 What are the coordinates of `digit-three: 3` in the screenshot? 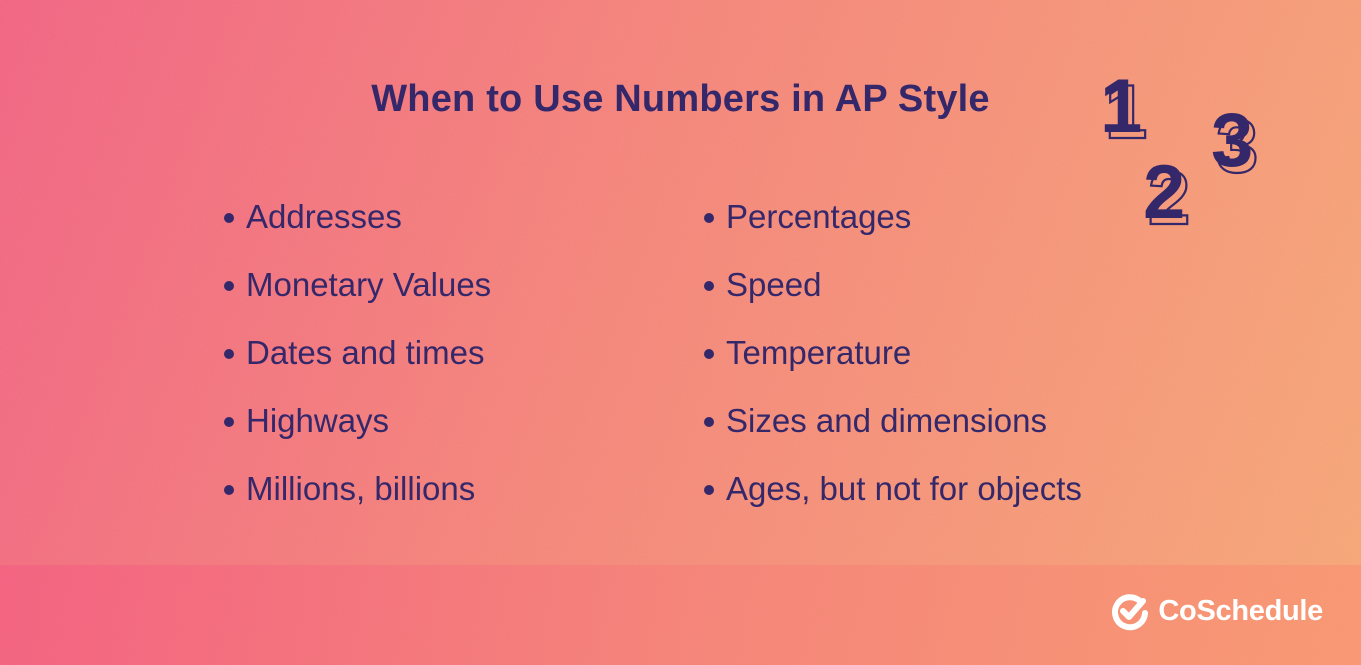 It's located at (1232, 140).